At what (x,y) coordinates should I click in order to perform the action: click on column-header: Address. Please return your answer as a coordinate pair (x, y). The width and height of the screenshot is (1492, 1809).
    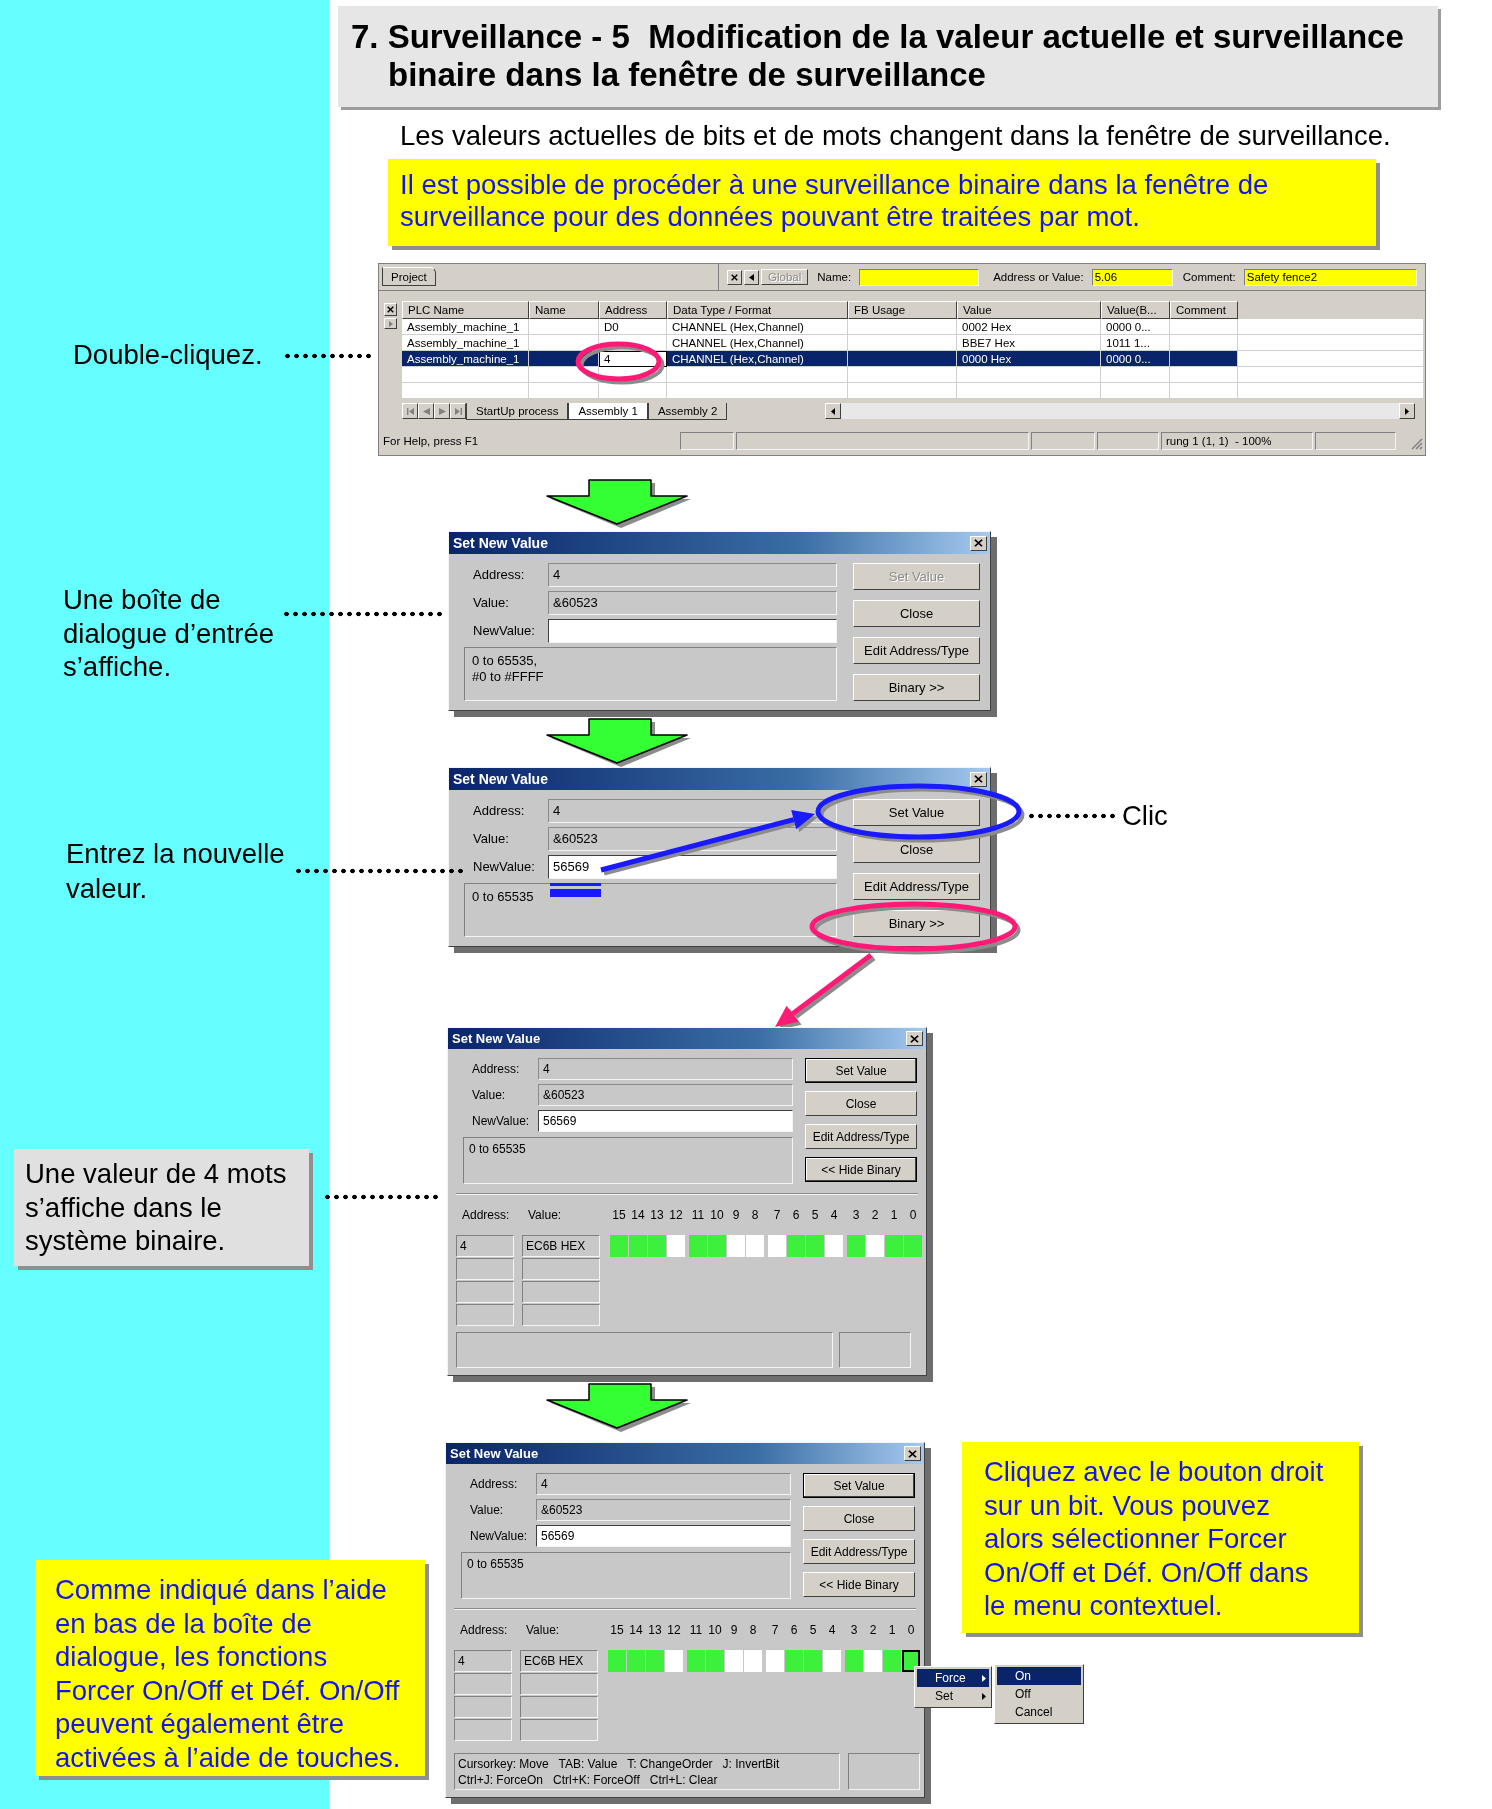
    Looking at the image, I should click on (633, 310).